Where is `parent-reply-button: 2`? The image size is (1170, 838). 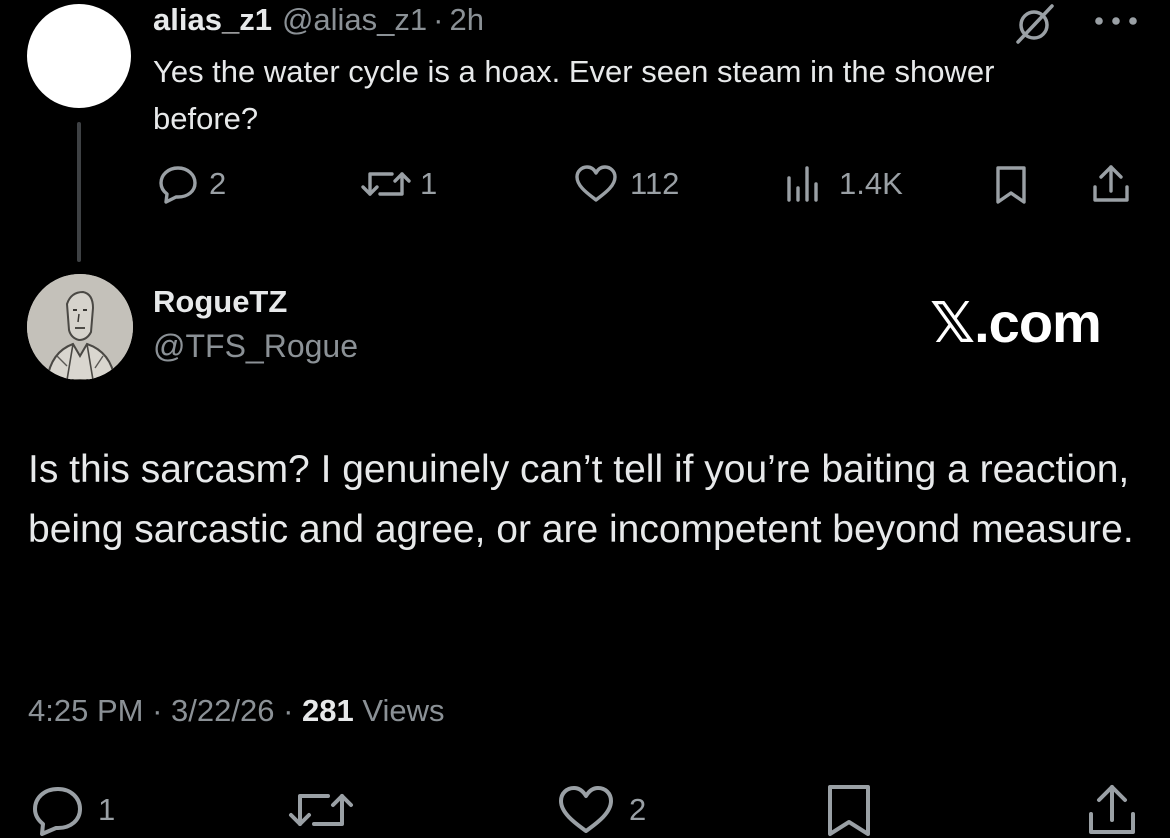
parent-reply-button: 2 is located at coordinates (191, 184).